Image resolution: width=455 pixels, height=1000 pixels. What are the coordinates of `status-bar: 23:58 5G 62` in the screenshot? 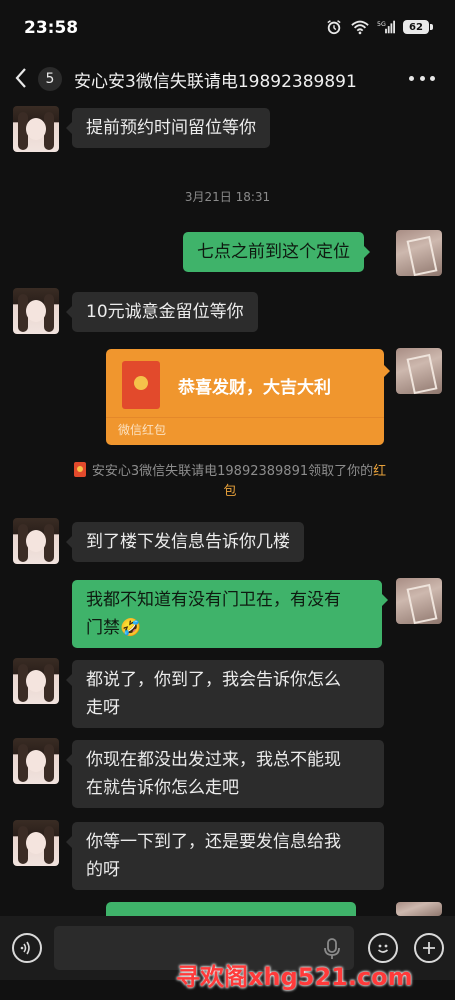 It's located at (227, 29).